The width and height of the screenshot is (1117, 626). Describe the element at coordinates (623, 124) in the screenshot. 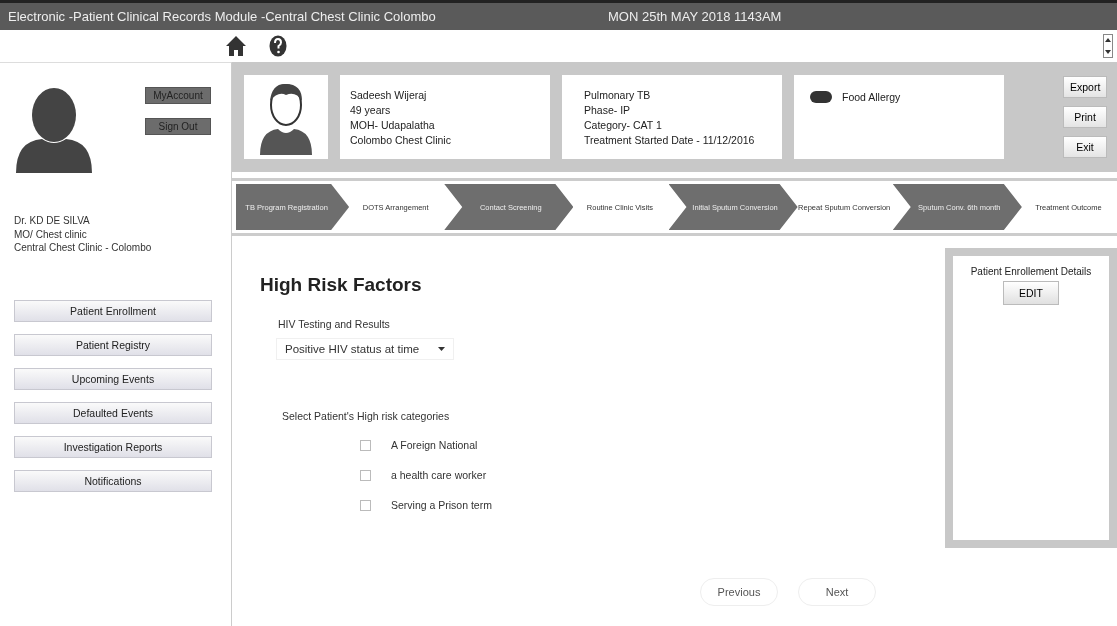

I see `treatment-detail: Category- CAT 1` at that location.